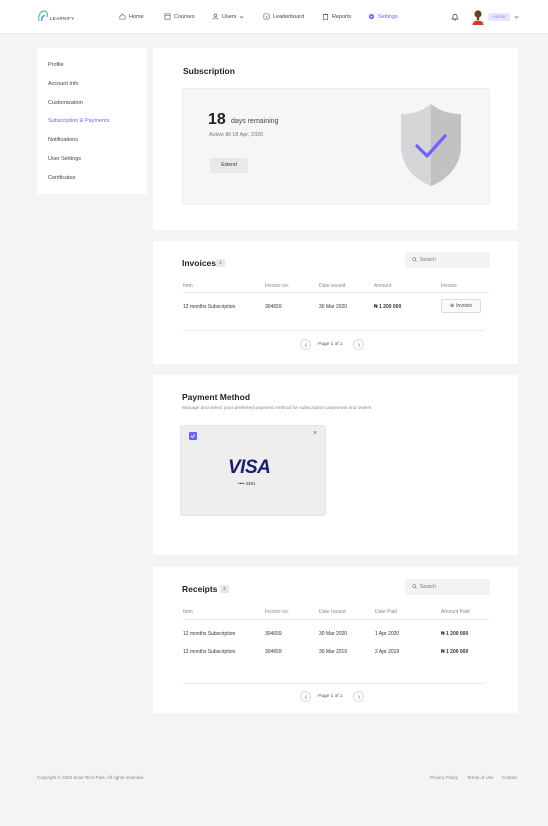  I want to click on invoices-title: Invoices, so click(199, 263).